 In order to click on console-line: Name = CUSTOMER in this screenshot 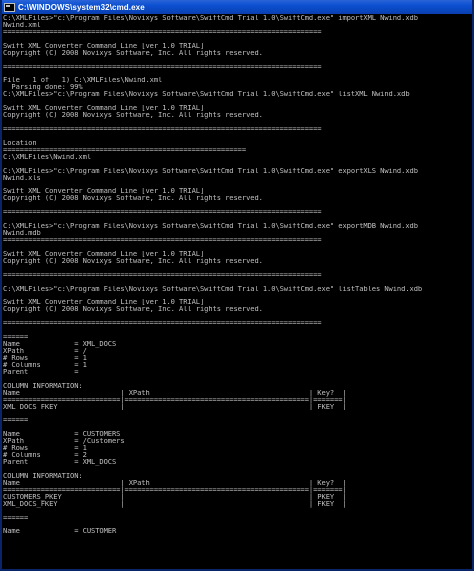, I will do `click(60, 532)`.